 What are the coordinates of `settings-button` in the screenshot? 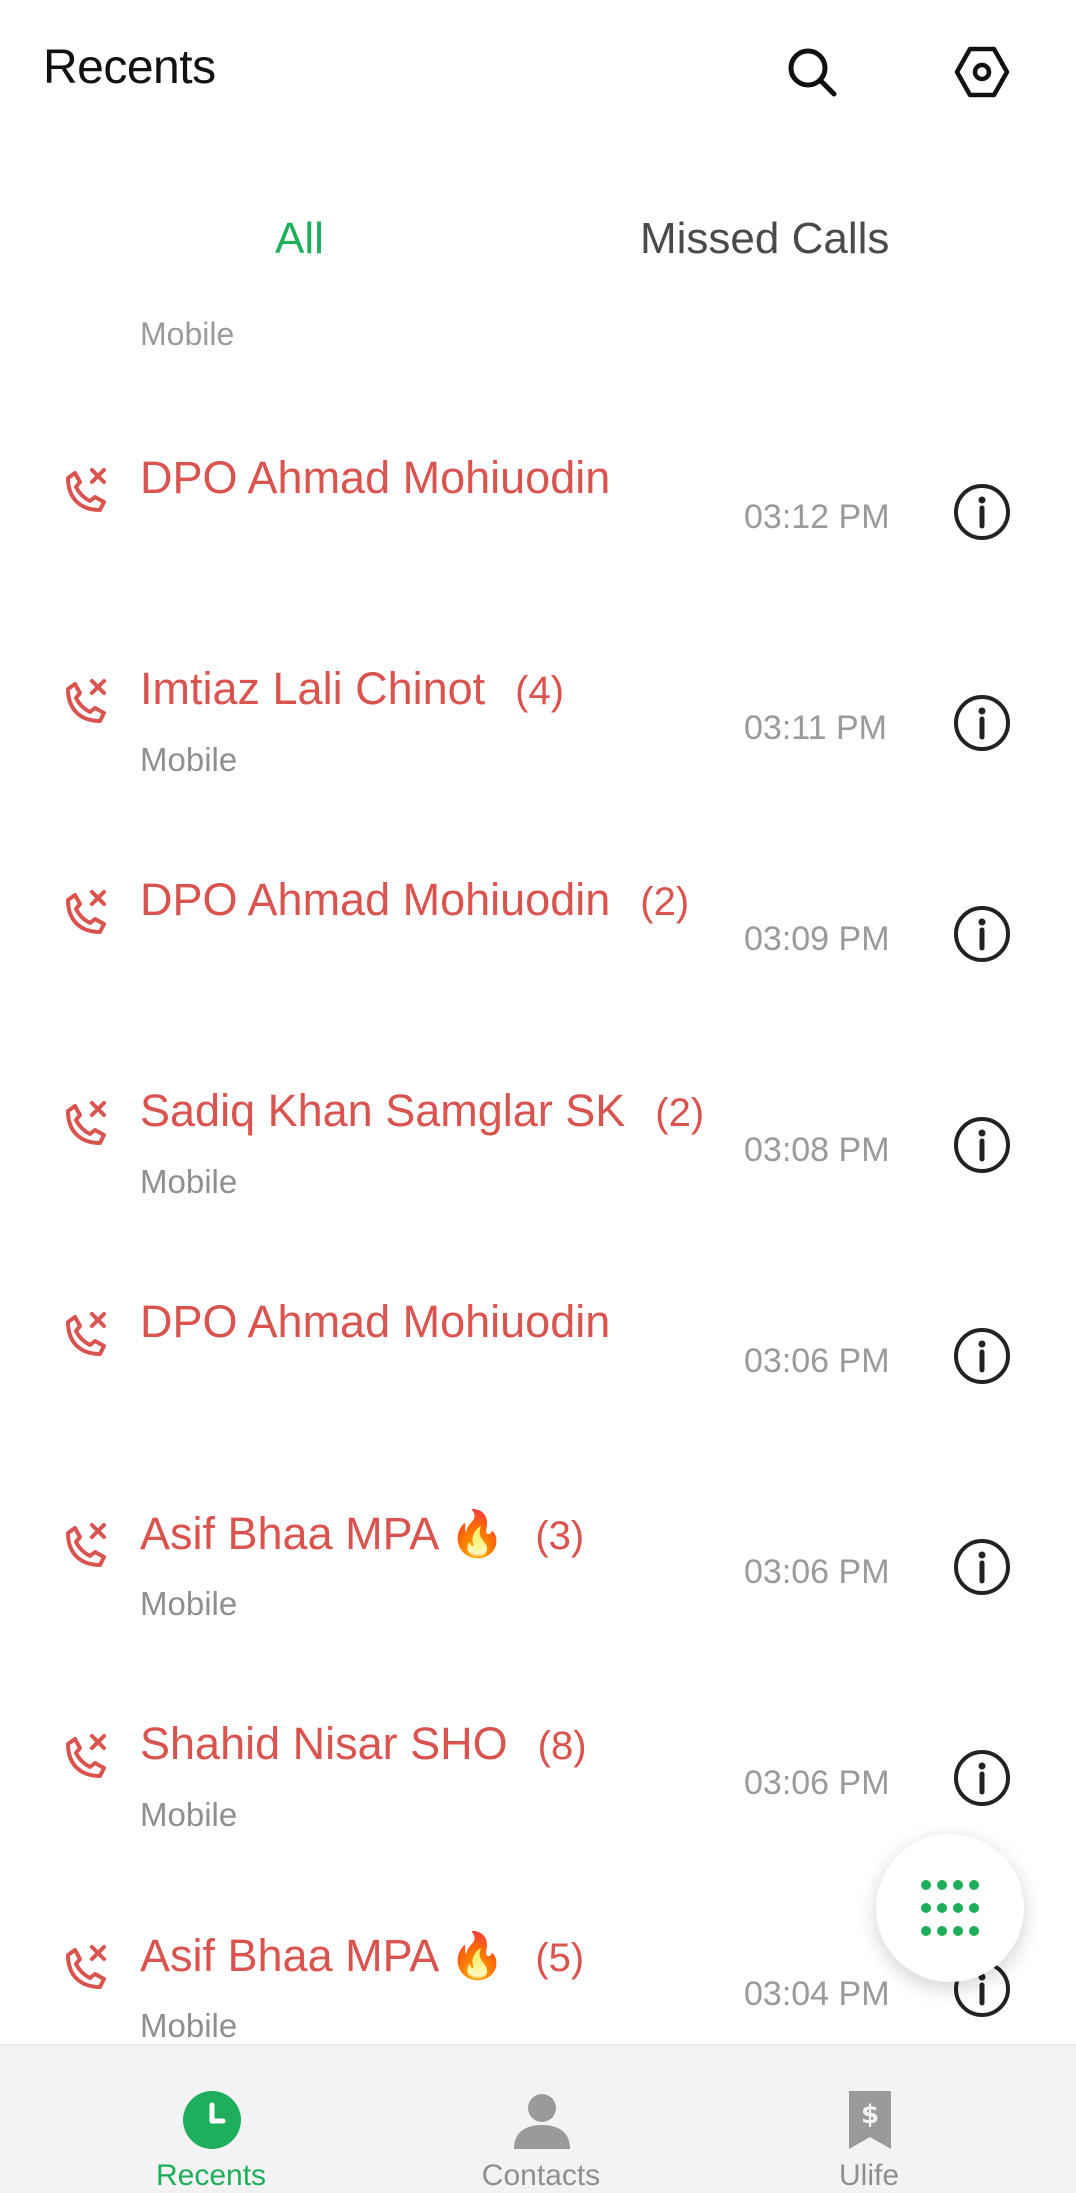 It's located at (982, 72).